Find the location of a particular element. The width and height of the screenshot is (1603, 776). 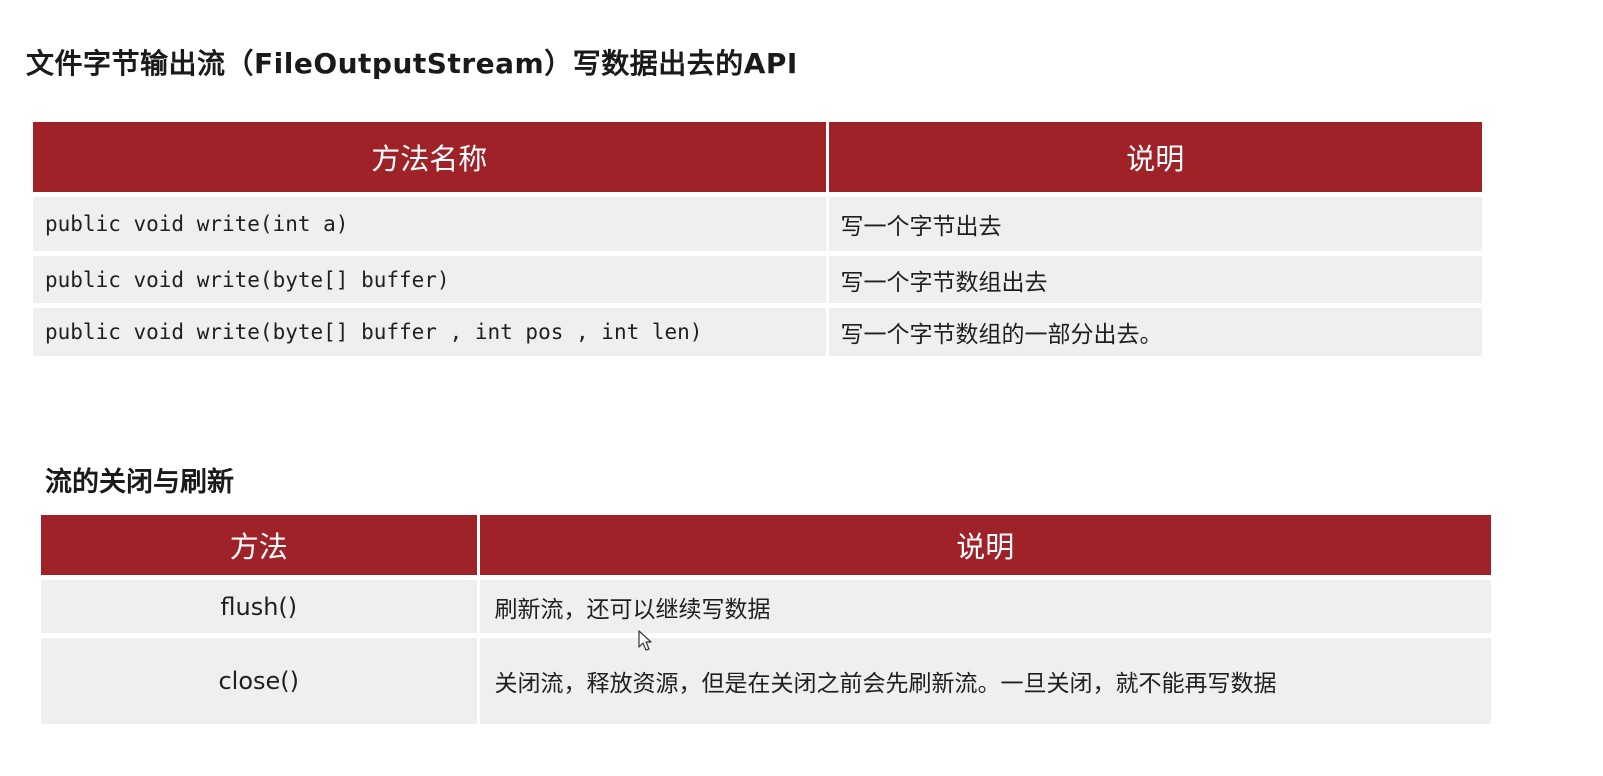

table-header-row: 方法名称 说明 is located at coordinates (757, 159).